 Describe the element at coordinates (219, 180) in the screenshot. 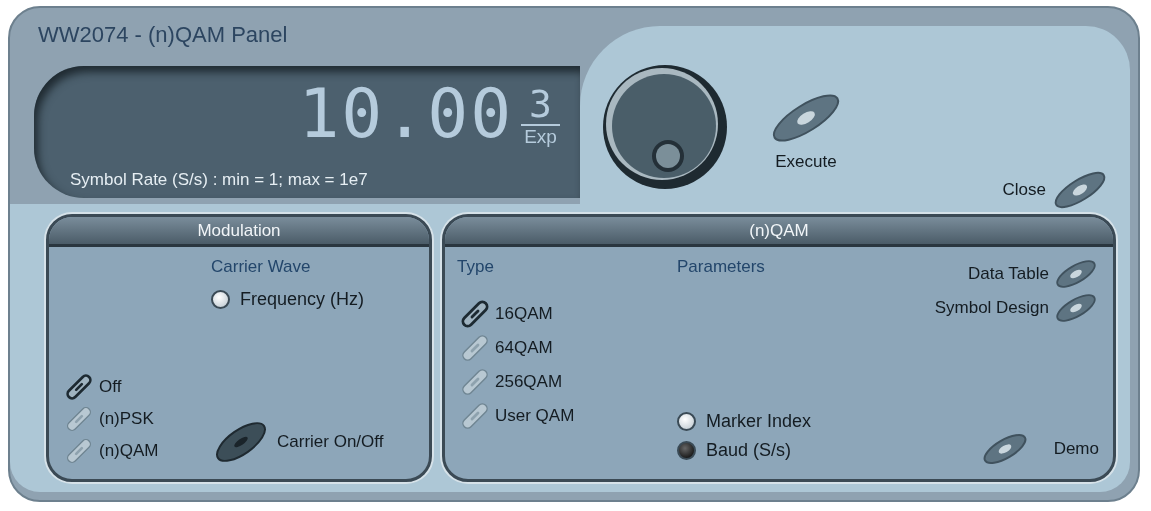

I see `display-caption: Symbol Rate (S/s) : min = 1; max = 1e7` at that location.